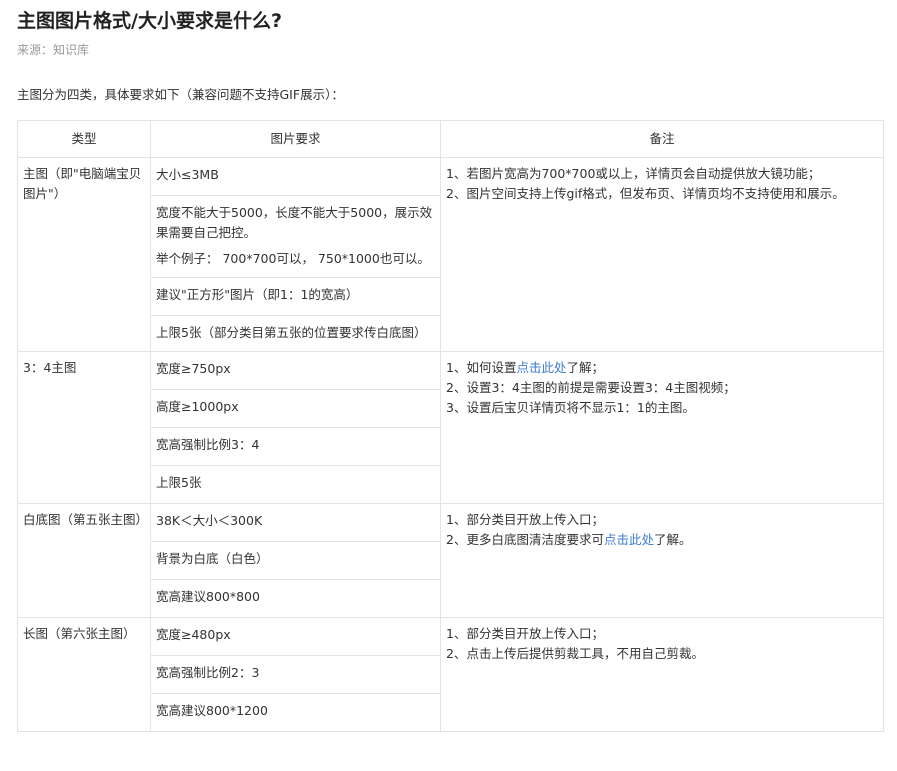  Describe the element at coordinates (645, 193) in the screenshot. I see `note-line: 2、图片空间支持上传gif格式，但发布页、详情页均不支持使用和展示。` at that location.